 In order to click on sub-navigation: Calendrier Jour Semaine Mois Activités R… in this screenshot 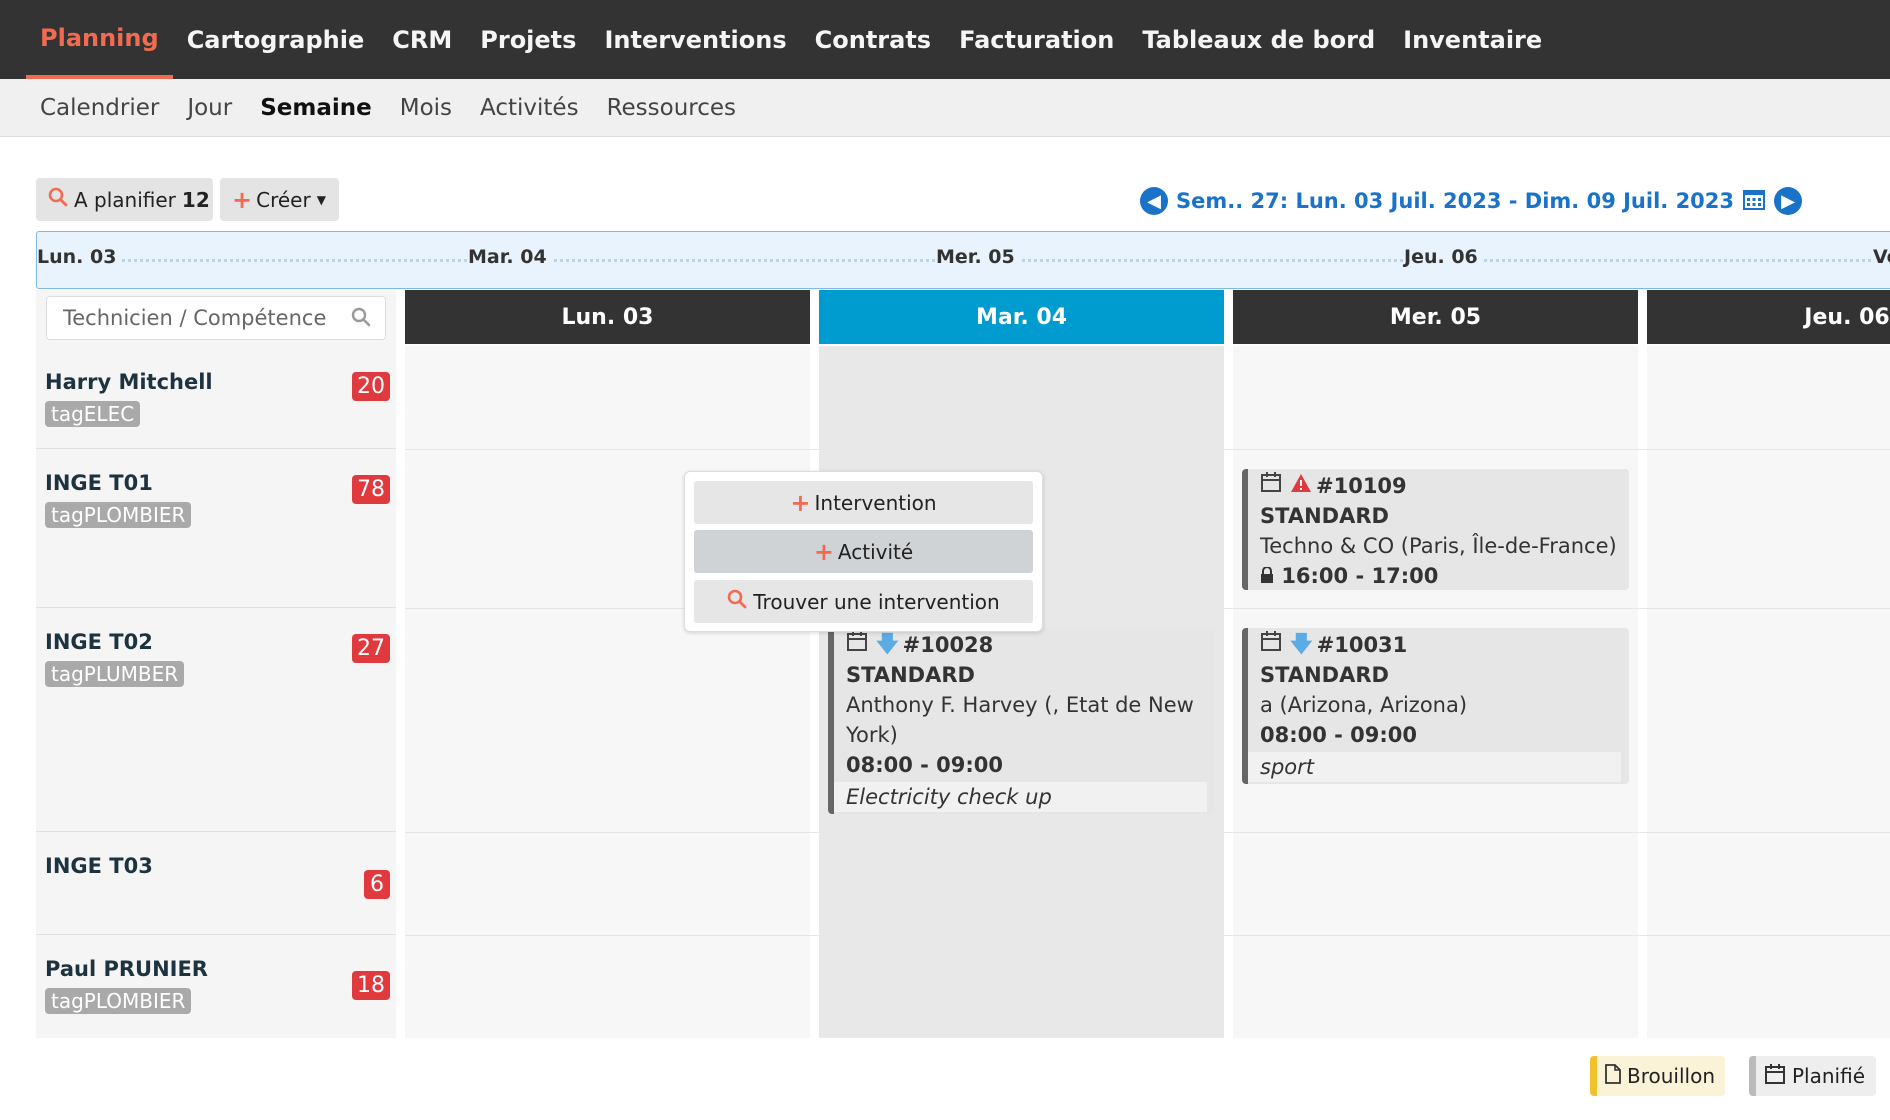, I will do `click(945, 108)`.